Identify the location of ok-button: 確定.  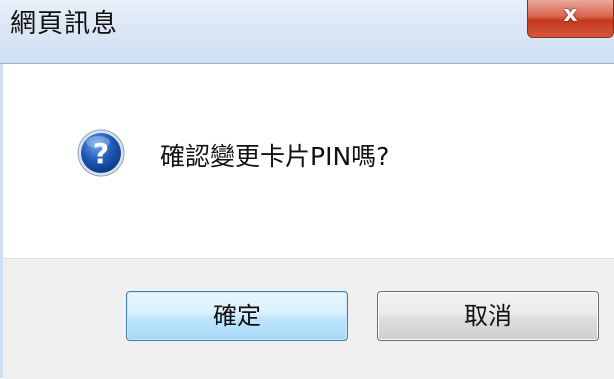
(237, 316).